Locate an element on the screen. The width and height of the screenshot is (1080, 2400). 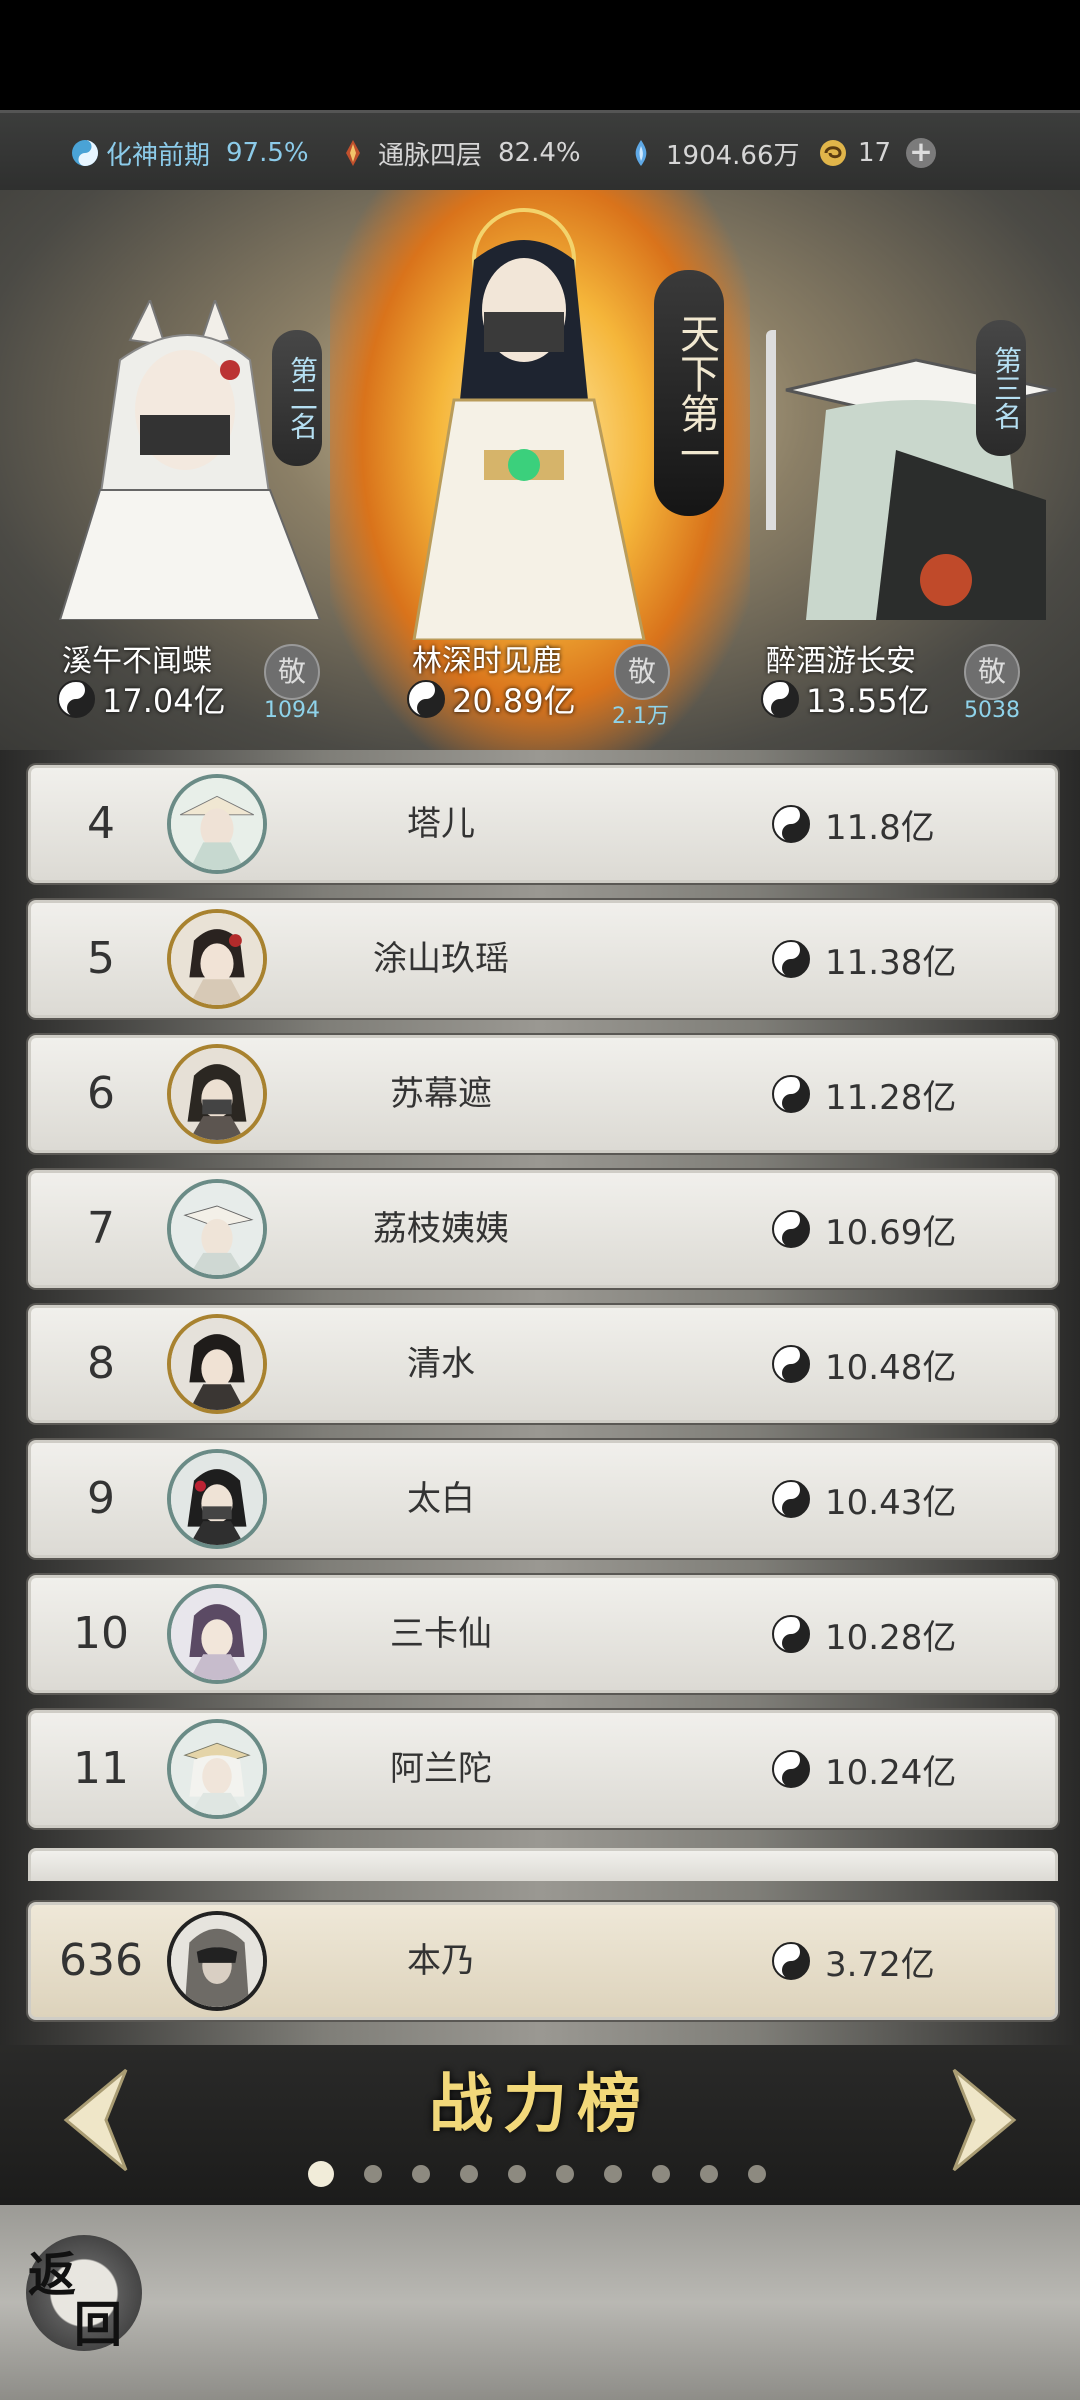
first-place-salute-count: 2.1万 is located at coordinates (640, 716).